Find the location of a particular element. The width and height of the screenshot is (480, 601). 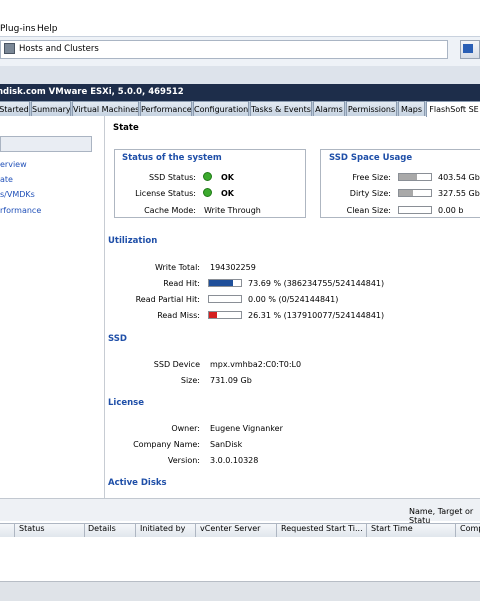

read-hit-value: 73.69 % (386234755/524144841) is located at coordinates (316, 283).